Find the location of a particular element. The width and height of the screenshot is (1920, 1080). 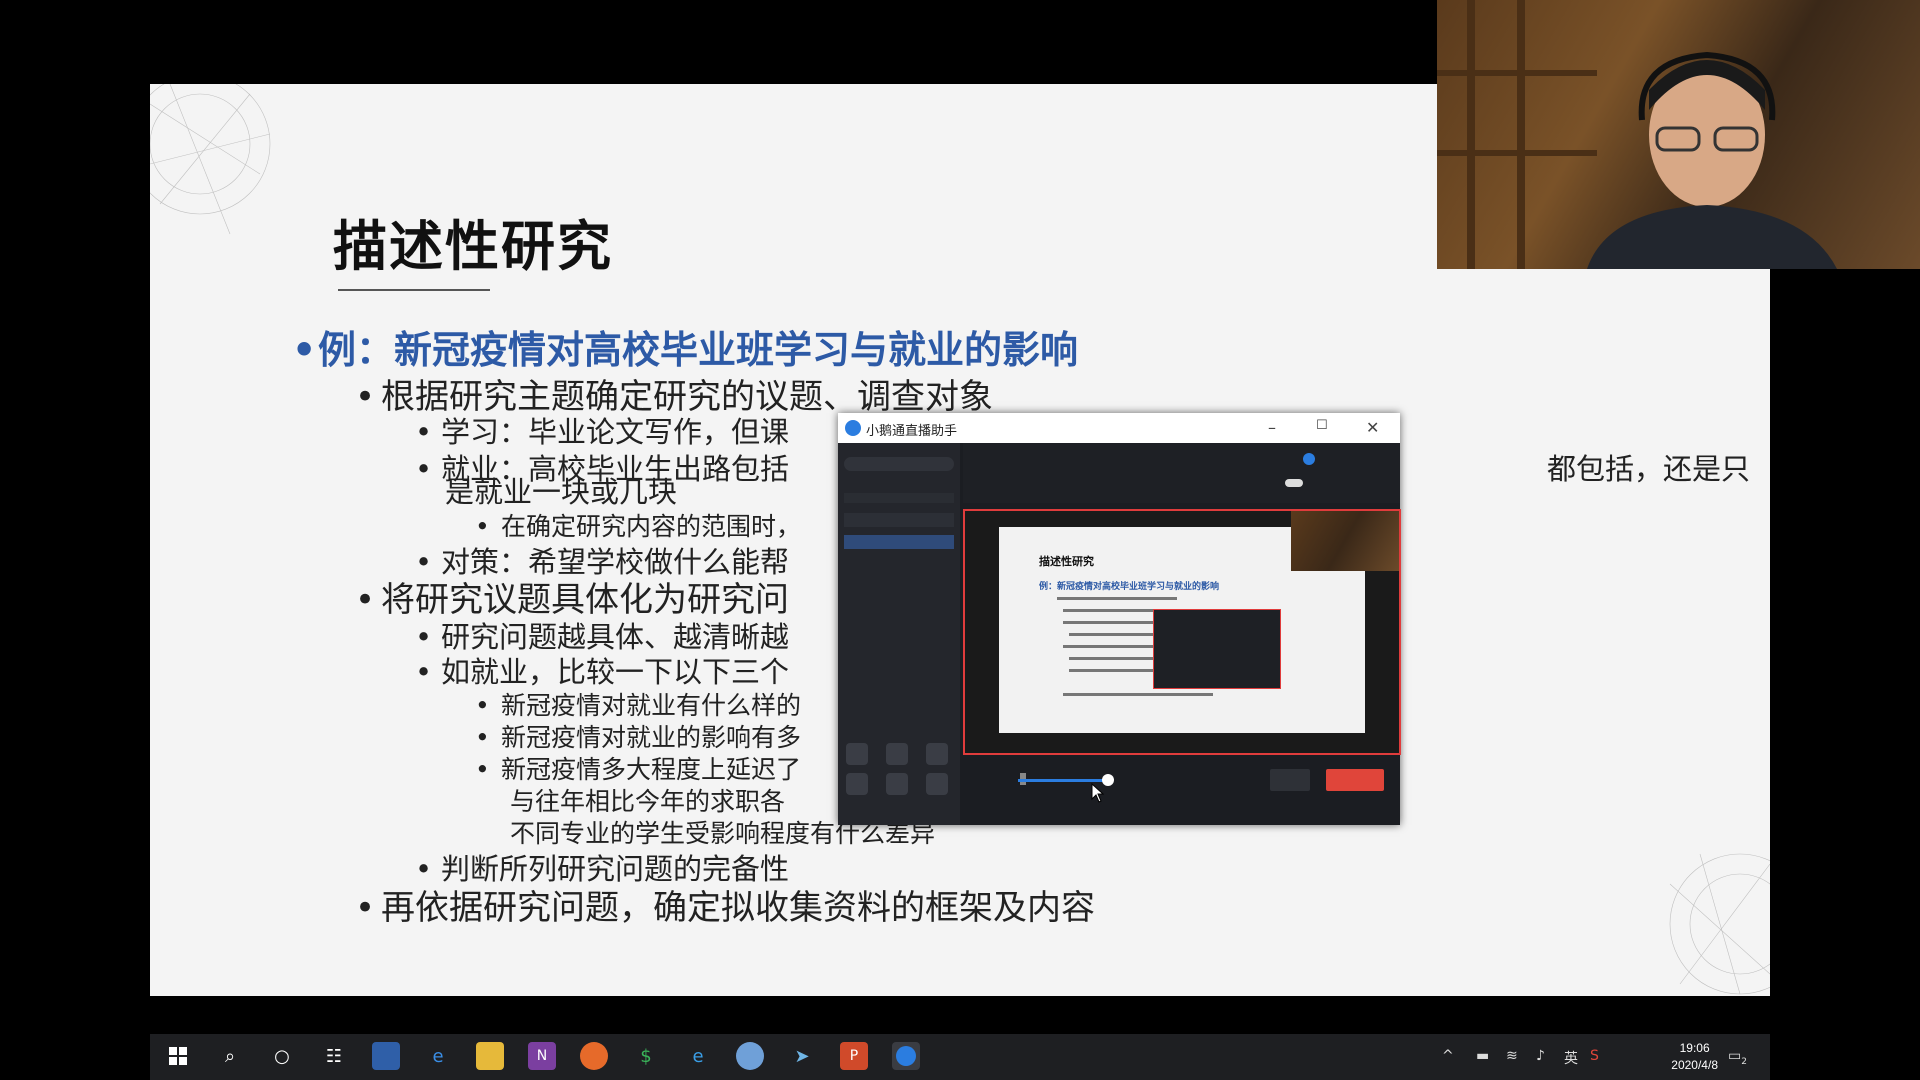

account-row is located at coordinates (899, 464).